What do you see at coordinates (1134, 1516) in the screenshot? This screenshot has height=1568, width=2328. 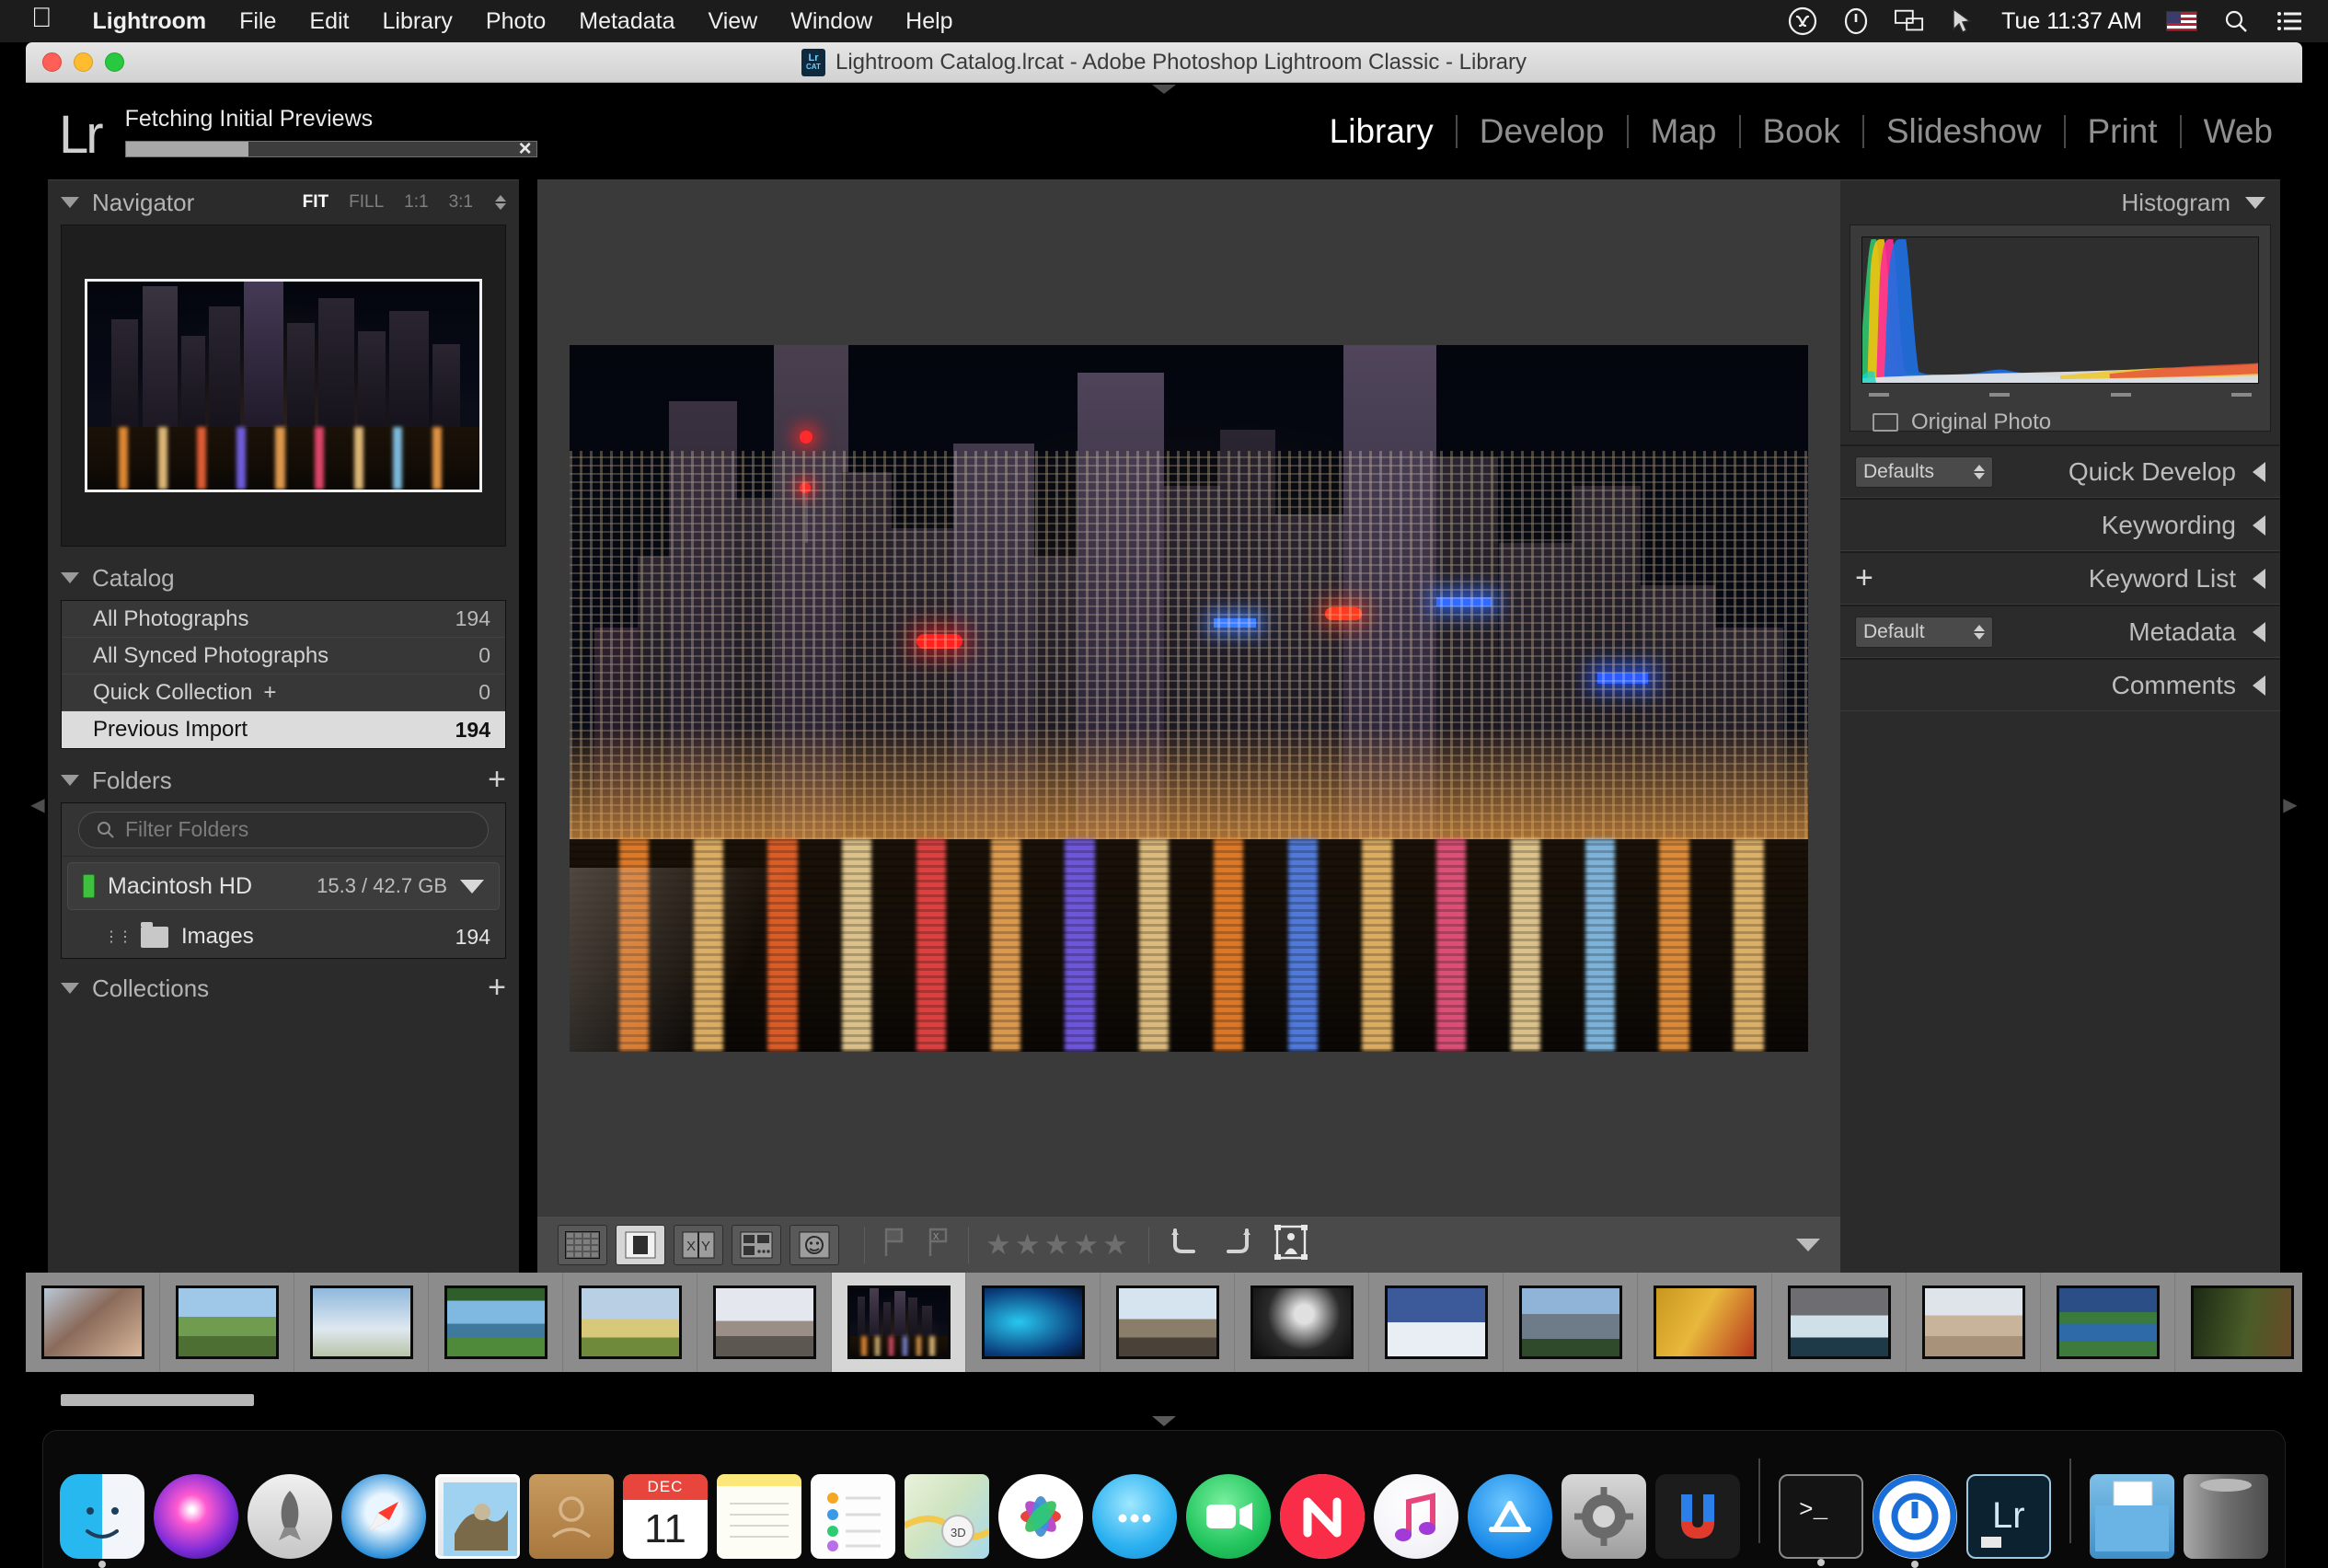 I see `messages-icon` at bounding box center [1134, 1516].